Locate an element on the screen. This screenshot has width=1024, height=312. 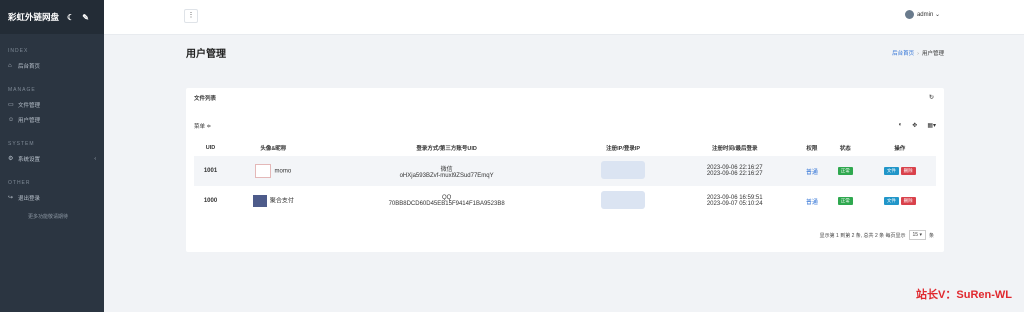
cell-uid: 1000 is located at coordinates (210, 201).